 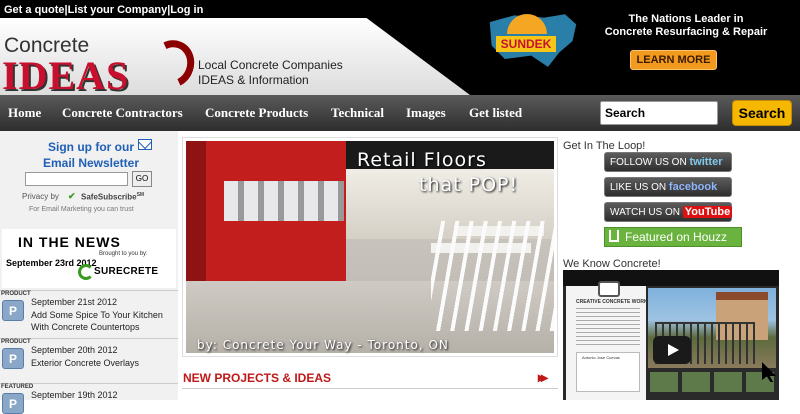 I want to click on video-thumbnails, so click(x=712, y=382).